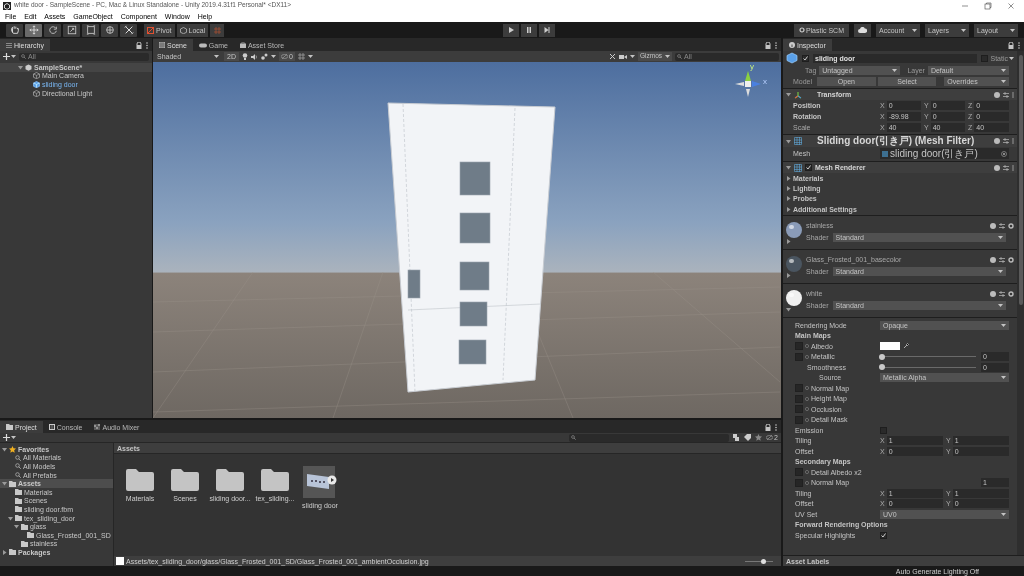  What do you see at coordinates (97, 427) in the screenshot?
I see `mixer-sliders-icon` at bounding box center [97, 427].